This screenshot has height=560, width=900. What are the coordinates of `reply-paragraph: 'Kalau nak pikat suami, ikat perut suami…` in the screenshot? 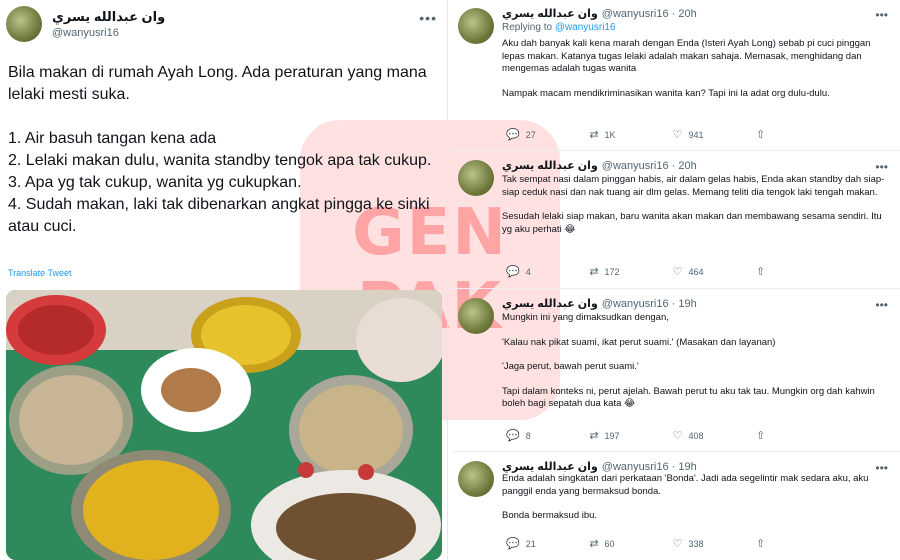 It's located at (639, 342).